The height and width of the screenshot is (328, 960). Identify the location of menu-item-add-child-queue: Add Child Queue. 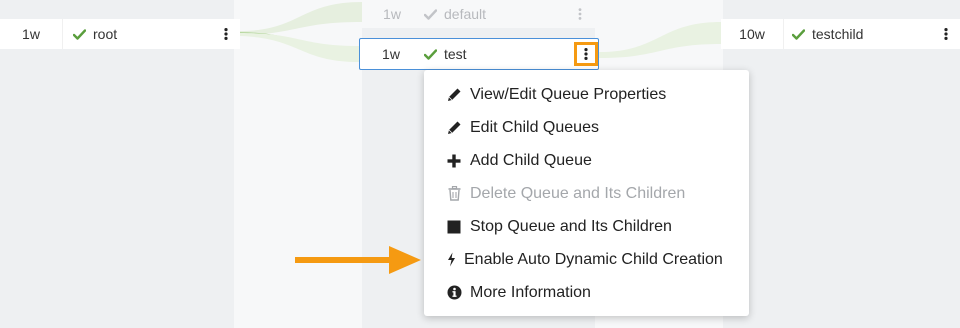
(586, 160).